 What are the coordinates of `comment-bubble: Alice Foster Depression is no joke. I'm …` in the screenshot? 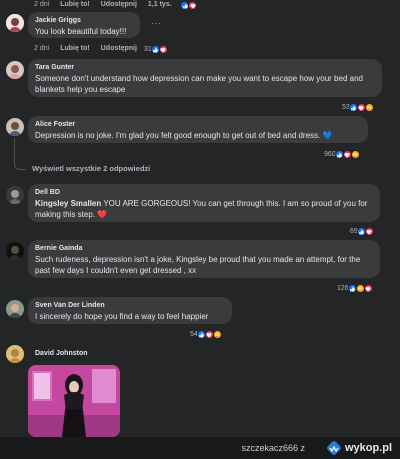 It's located at (198, 129).